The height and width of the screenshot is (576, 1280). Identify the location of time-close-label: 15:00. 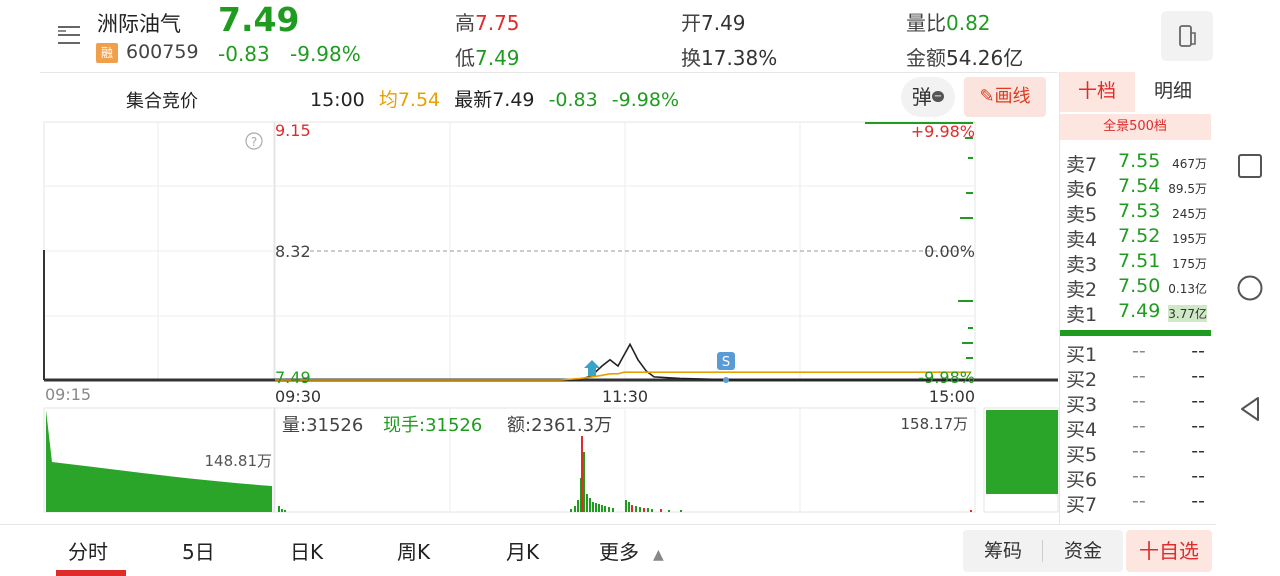
(952, 396).